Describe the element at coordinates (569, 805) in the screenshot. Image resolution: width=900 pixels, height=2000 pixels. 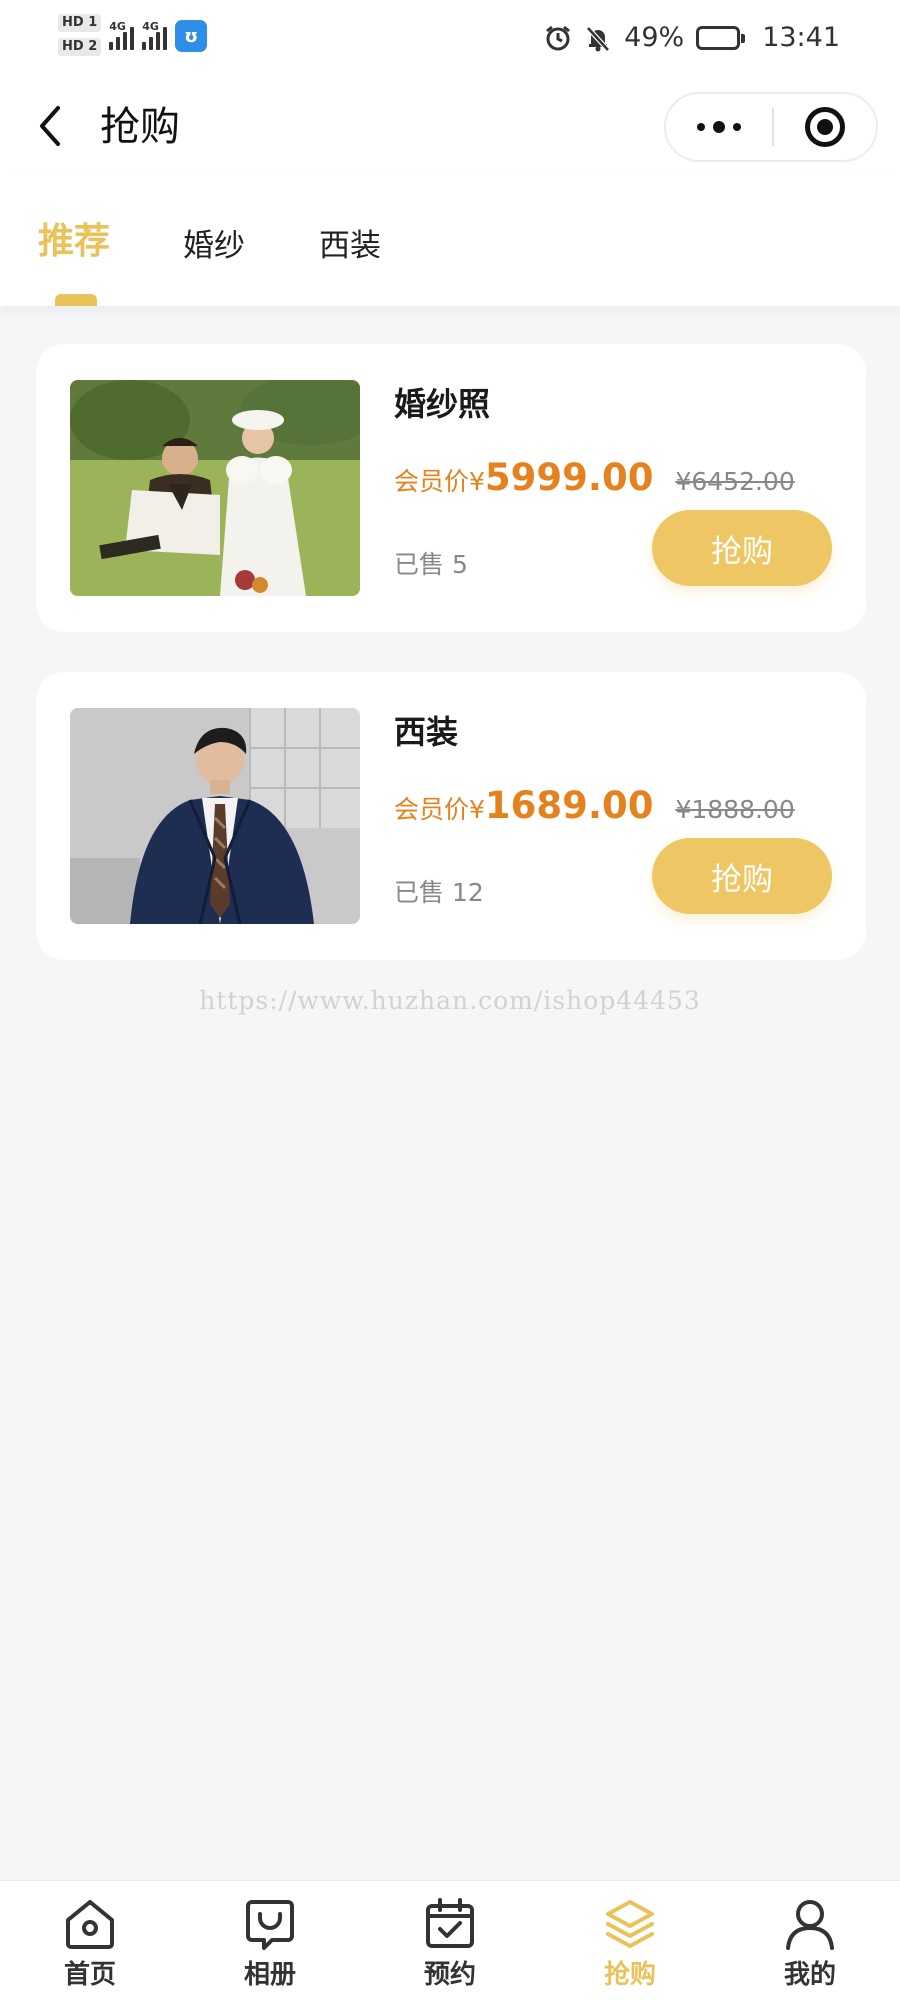
I see `member-price: 1689.00` at that location.